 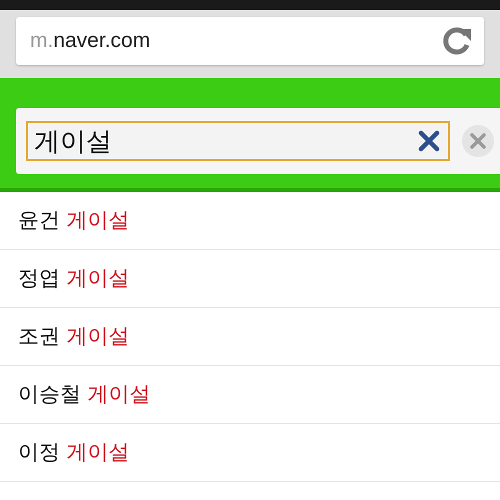 What do you see at coordinates (250, 41) in the screenshot?
I see `address-bar: m.naver.com` at bounding box center [250, 41].